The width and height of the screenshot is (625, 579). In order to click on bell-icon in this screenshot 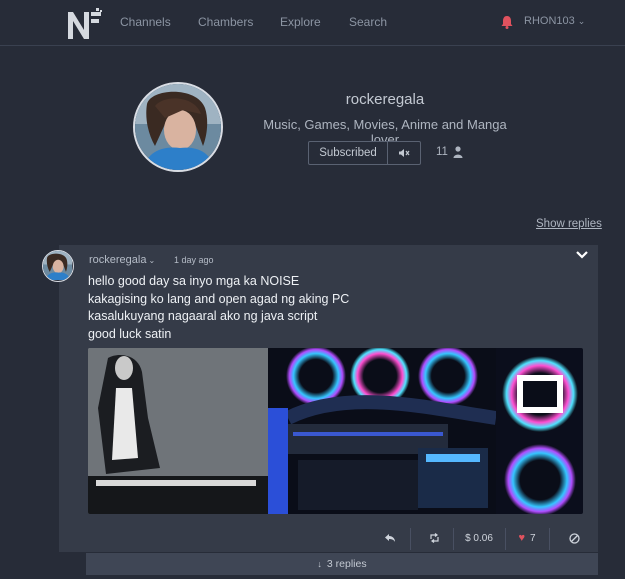, I will do `click(507, 22)`.